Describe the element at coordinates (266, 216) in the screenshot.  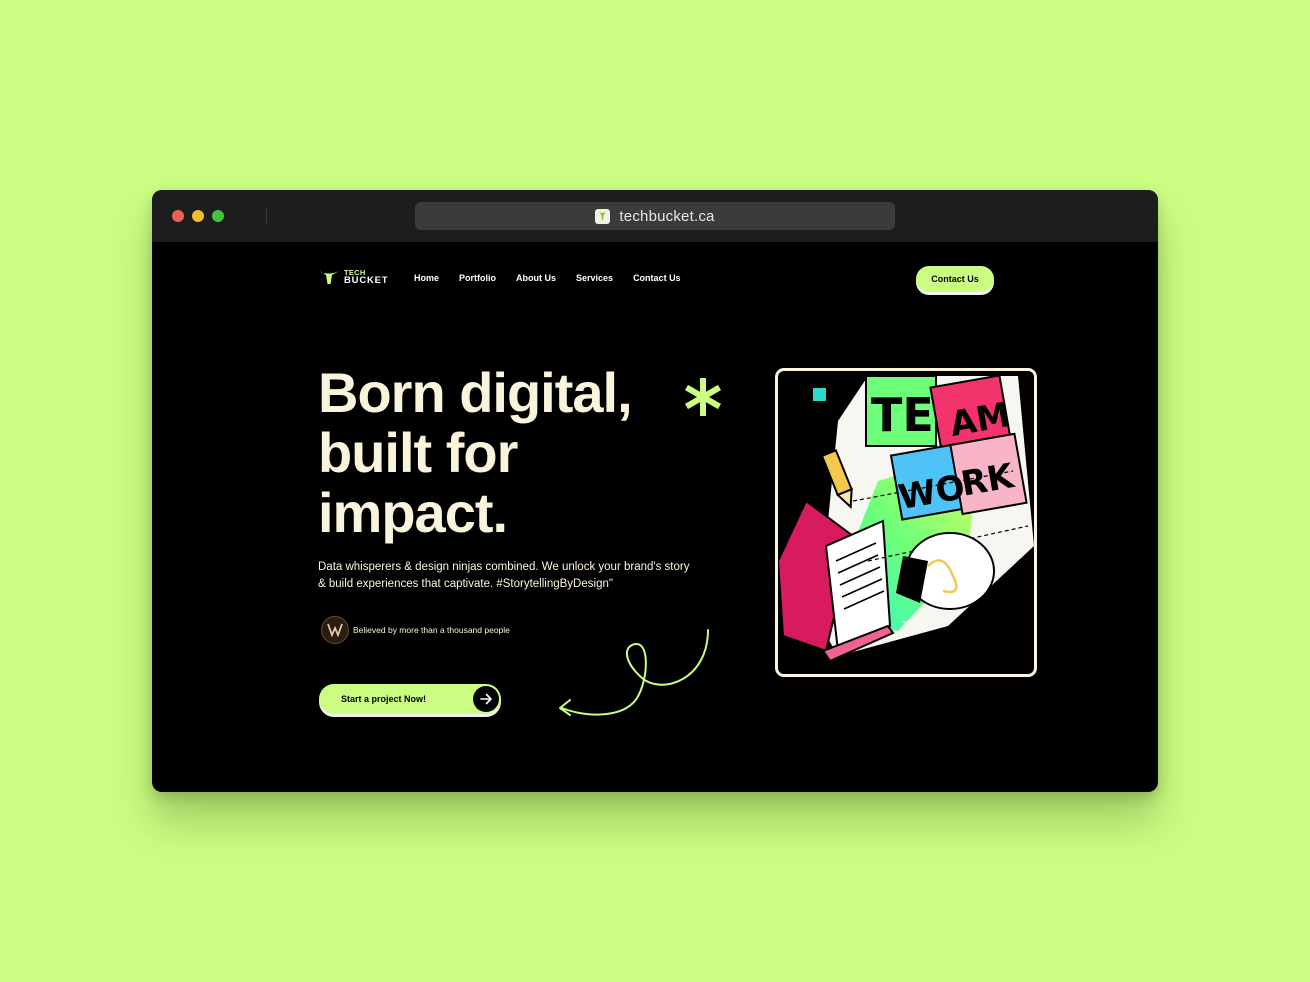
I see `titlebar-divider` at that location.